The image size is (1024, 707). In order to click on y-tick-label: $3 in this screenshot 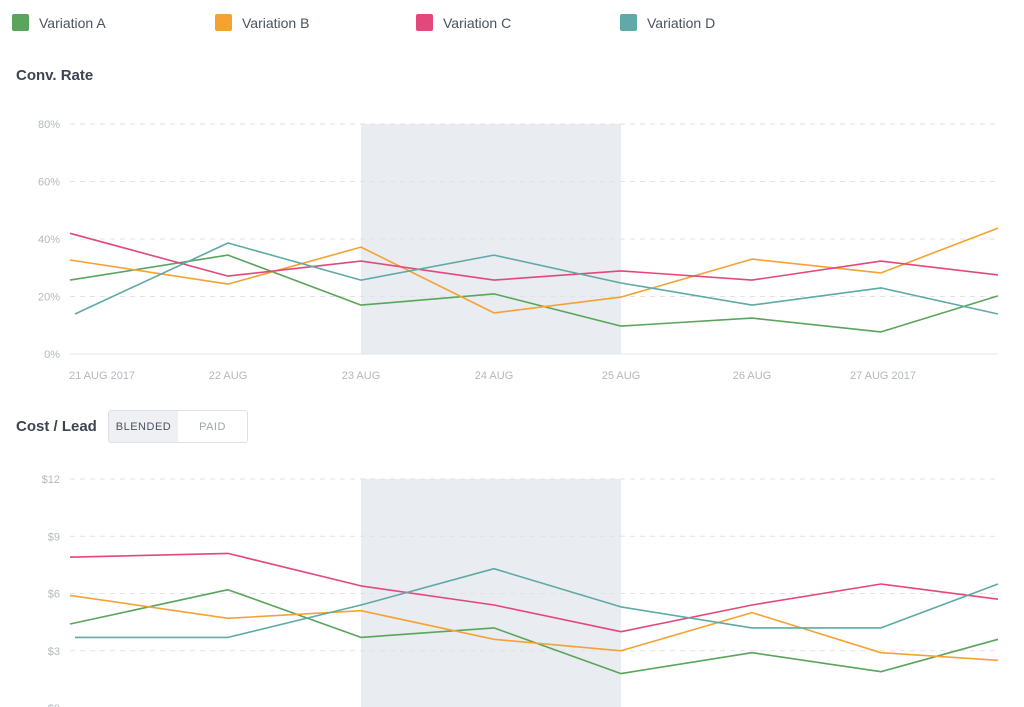, I will do `click(54, 652)`.